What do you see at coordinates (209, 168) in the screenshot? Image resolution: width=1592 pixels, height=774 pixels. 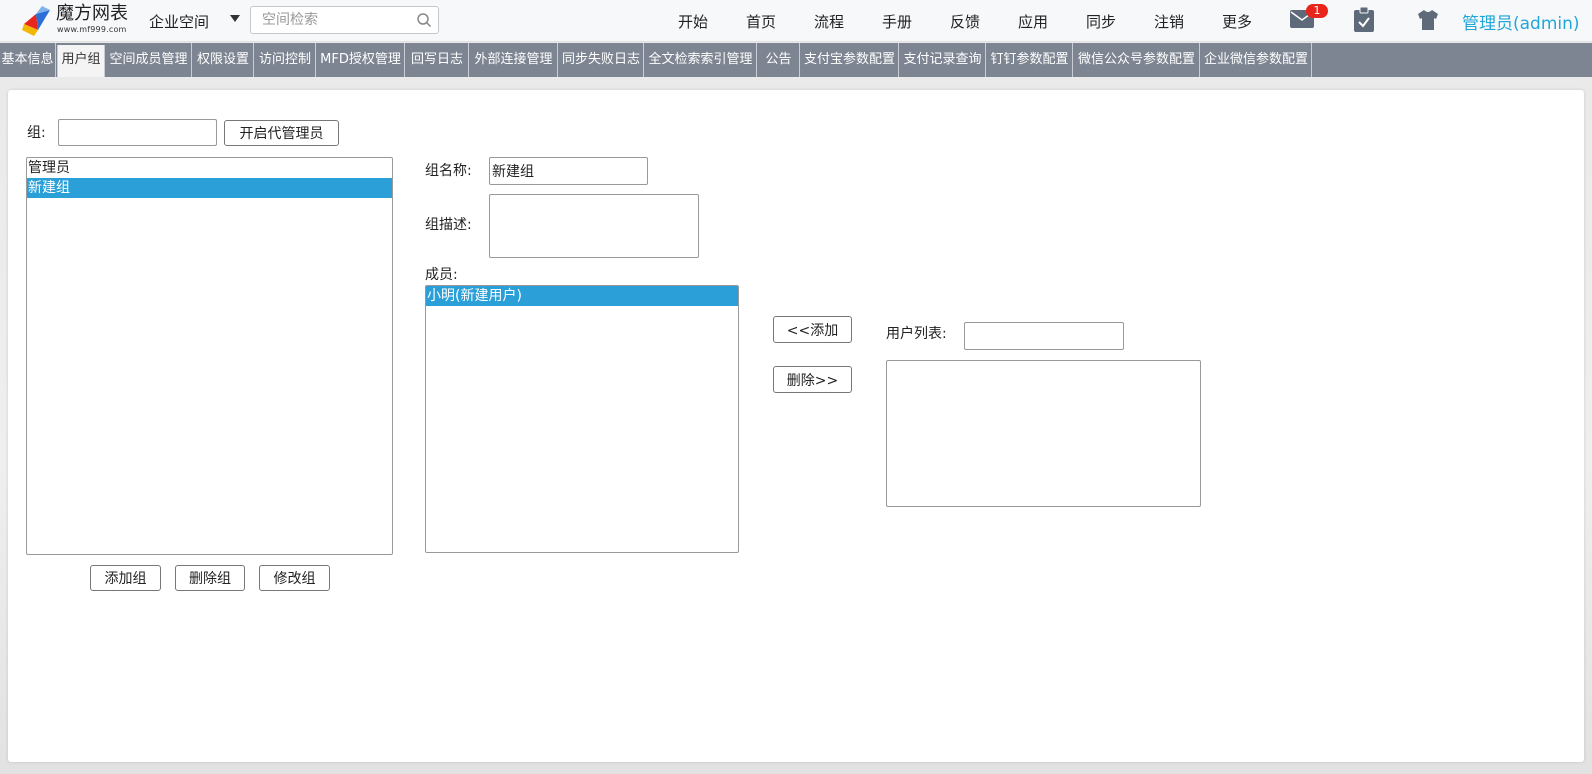 I see `list-item-group-admin: 管理员` at bounding box center [209, 168].